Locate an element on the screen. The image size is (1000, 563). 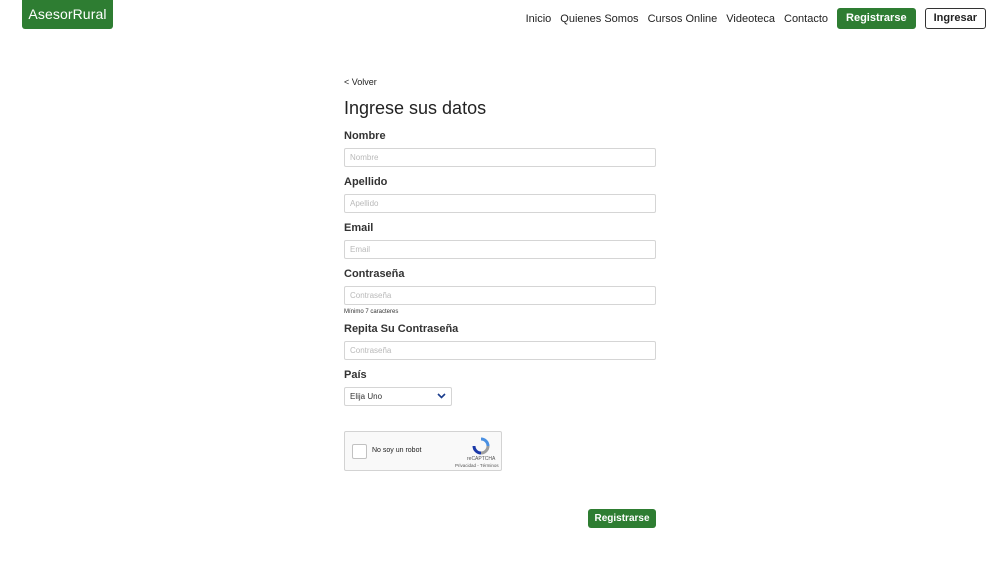
password-hint: Mínimo 7 caracteres is located at coordinates (371, 312).